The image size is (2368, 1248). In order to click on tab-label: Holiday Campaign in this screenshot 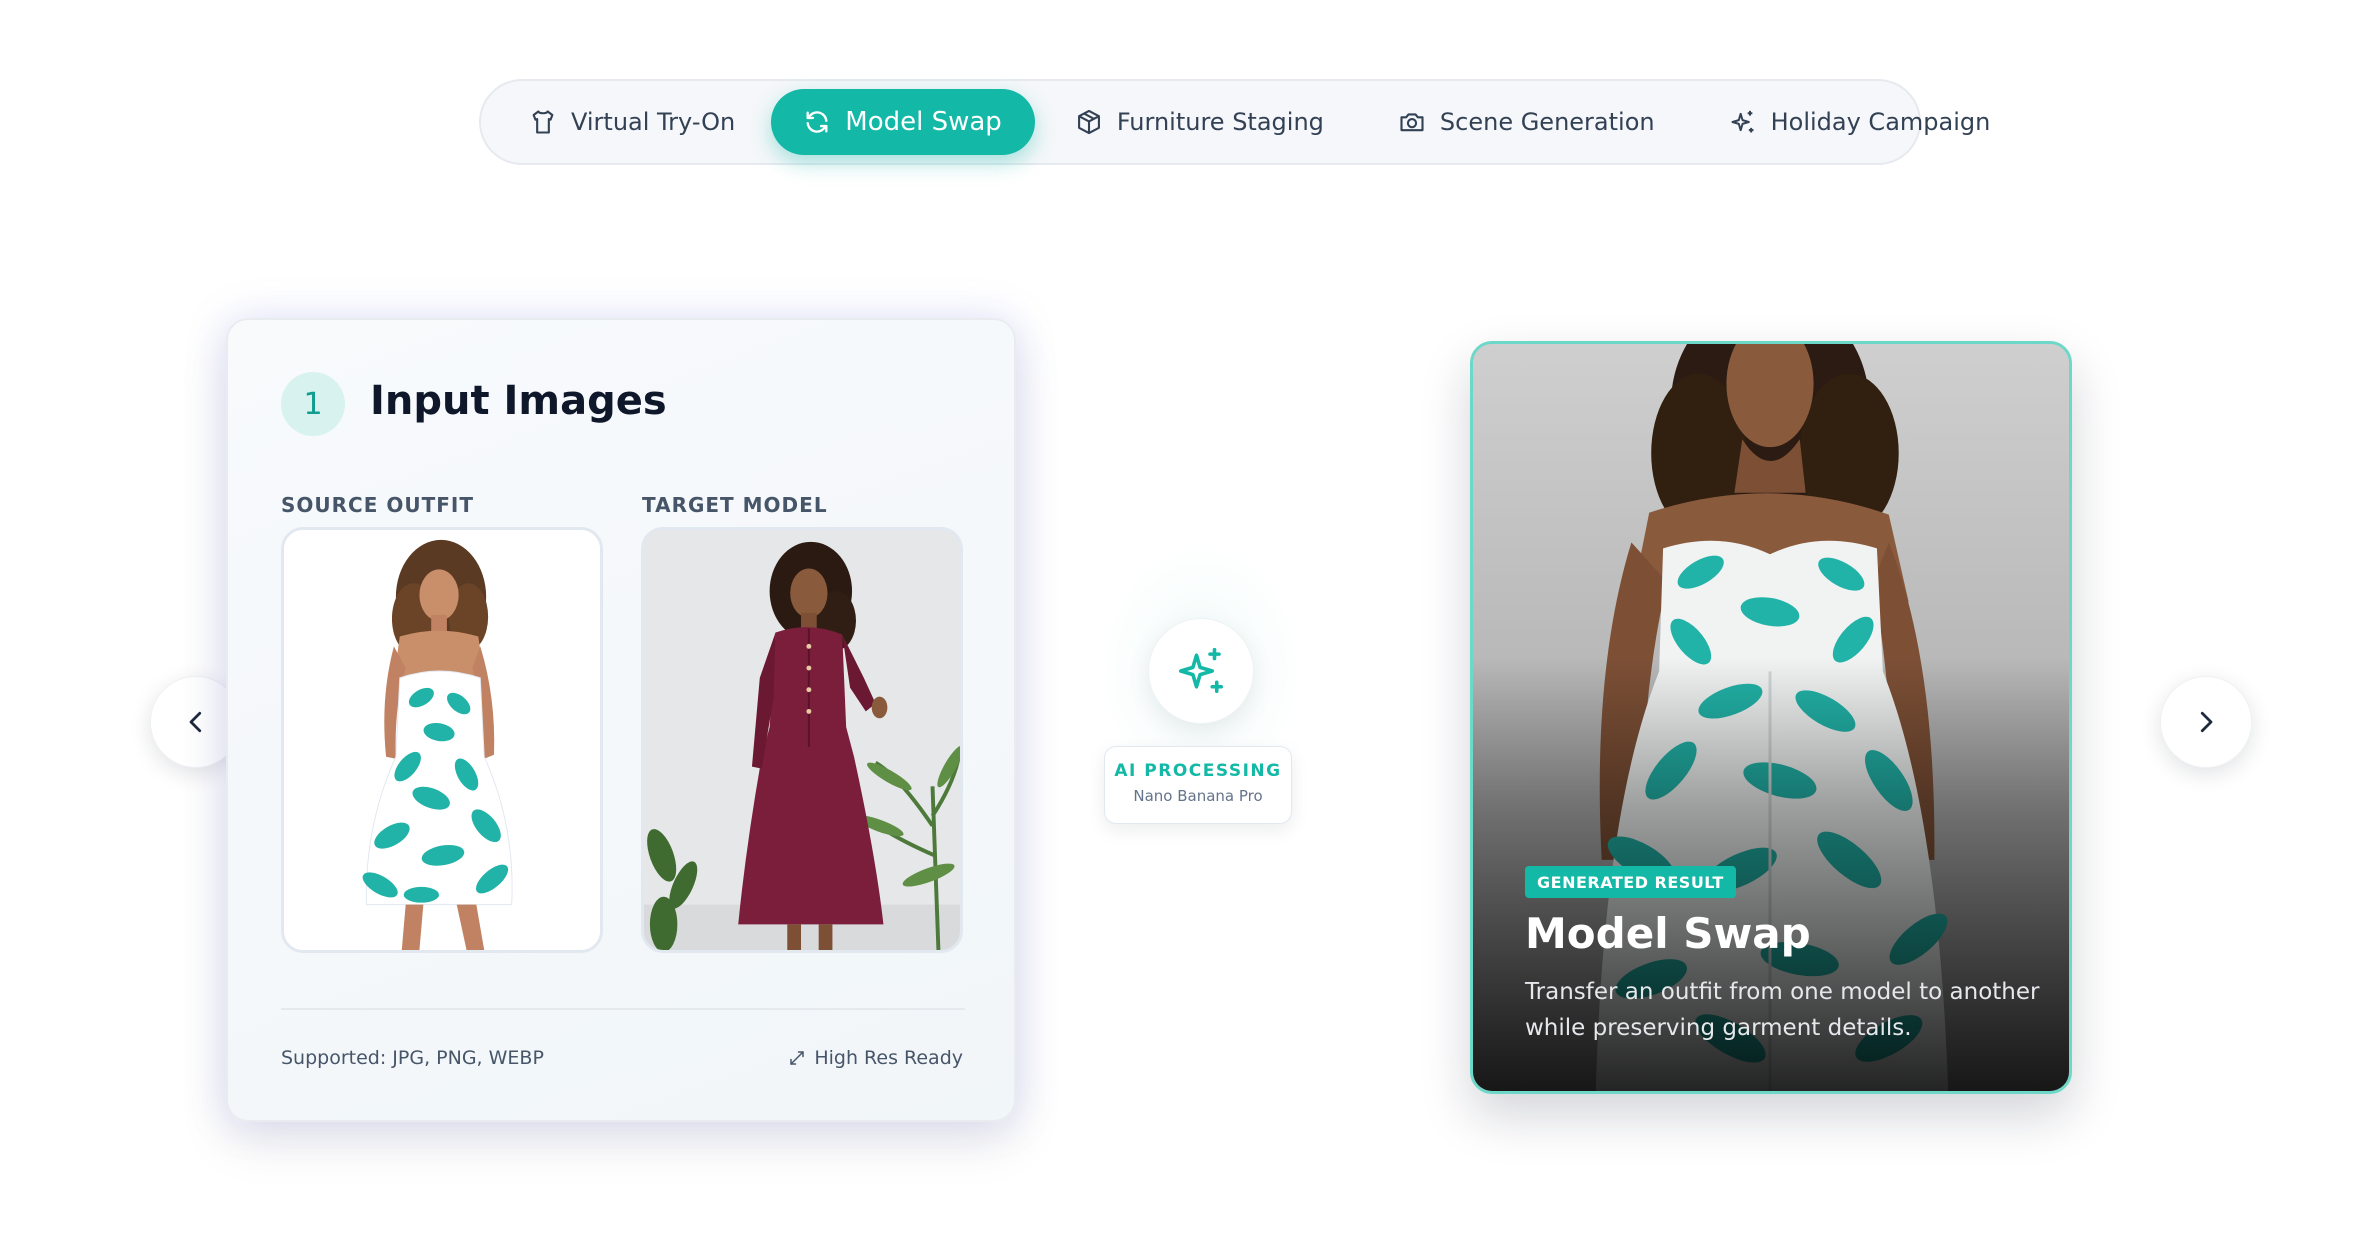, I will do `click(1880, 122)`.